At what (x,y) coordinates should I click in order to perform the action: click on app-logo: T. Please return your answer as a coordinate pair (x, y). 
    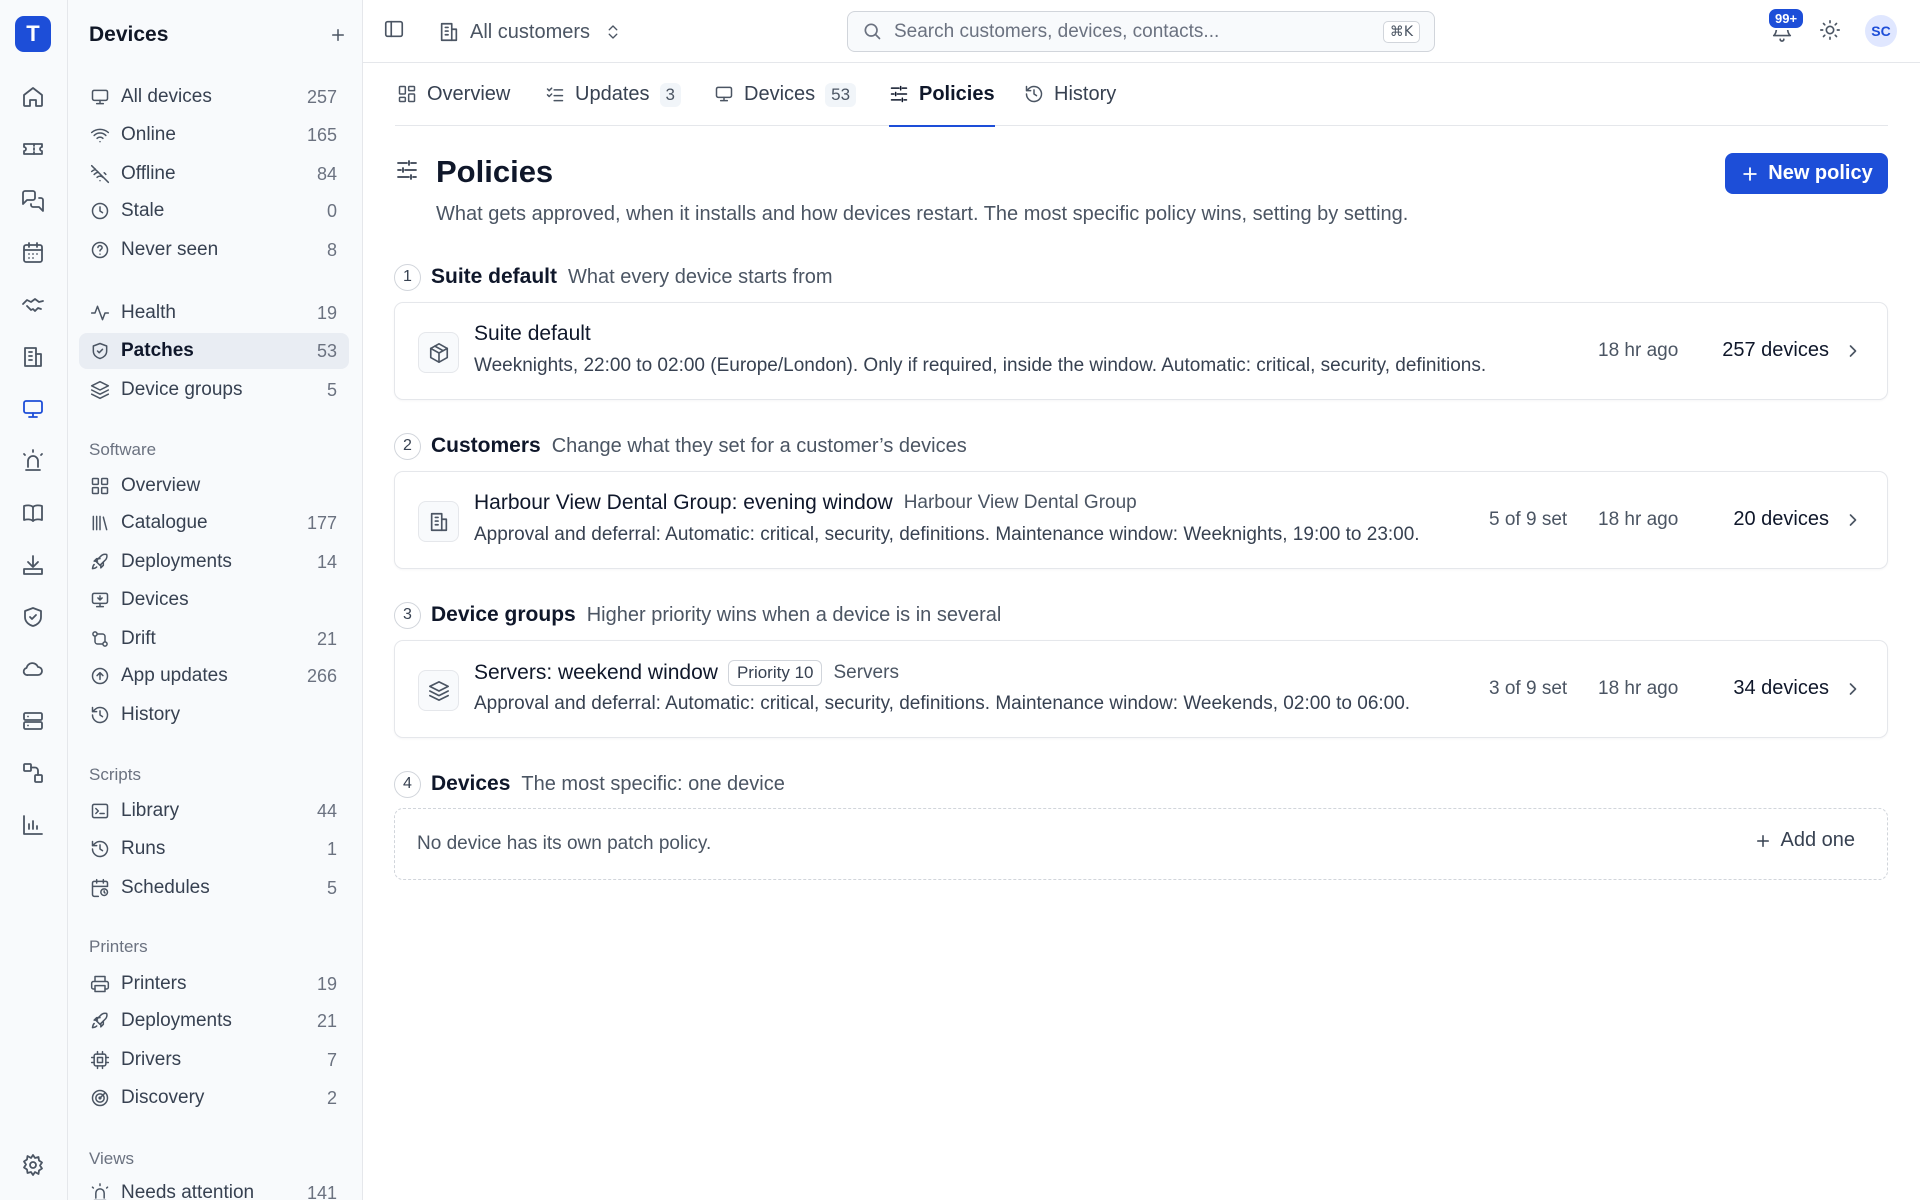
    Looking at the image, I should click on (33, 34).